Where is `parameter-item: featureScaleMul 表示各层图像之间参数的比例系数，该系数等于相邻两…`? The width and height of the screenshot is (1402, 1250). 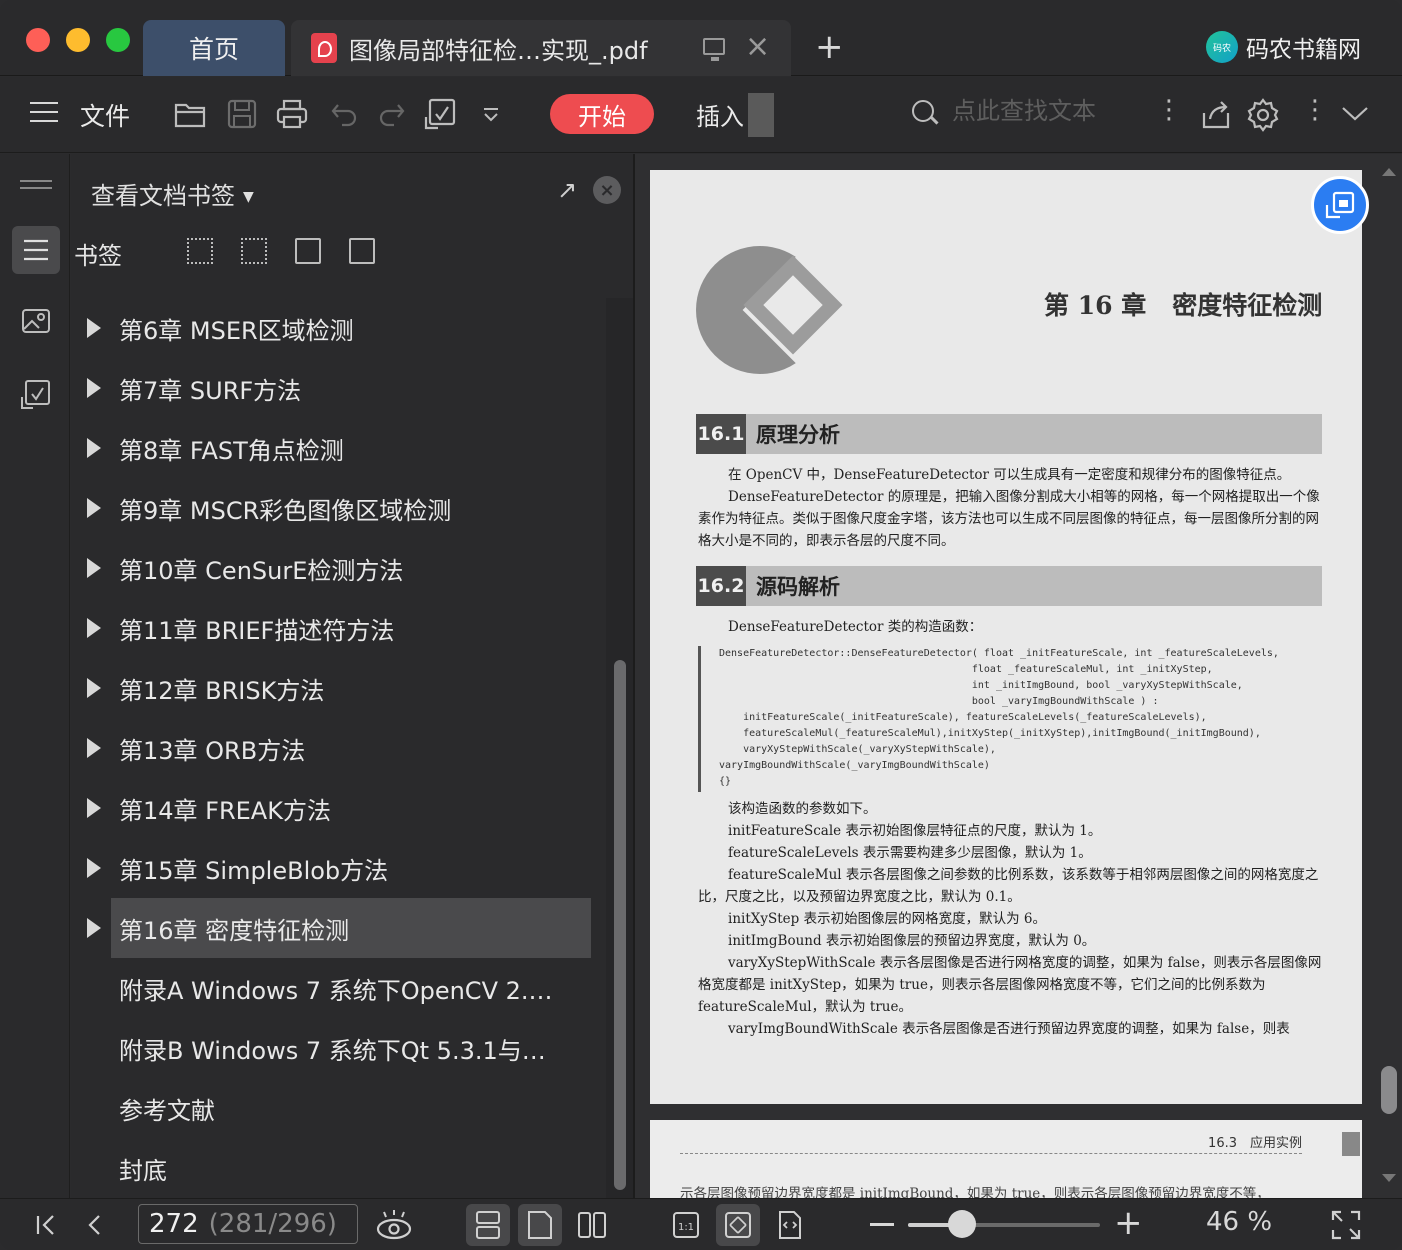
parameter-item: featureScaleMul 表示各层图像之间参数的比例系数，该系数等于相邻两… is located at coordinates (1008, 886).